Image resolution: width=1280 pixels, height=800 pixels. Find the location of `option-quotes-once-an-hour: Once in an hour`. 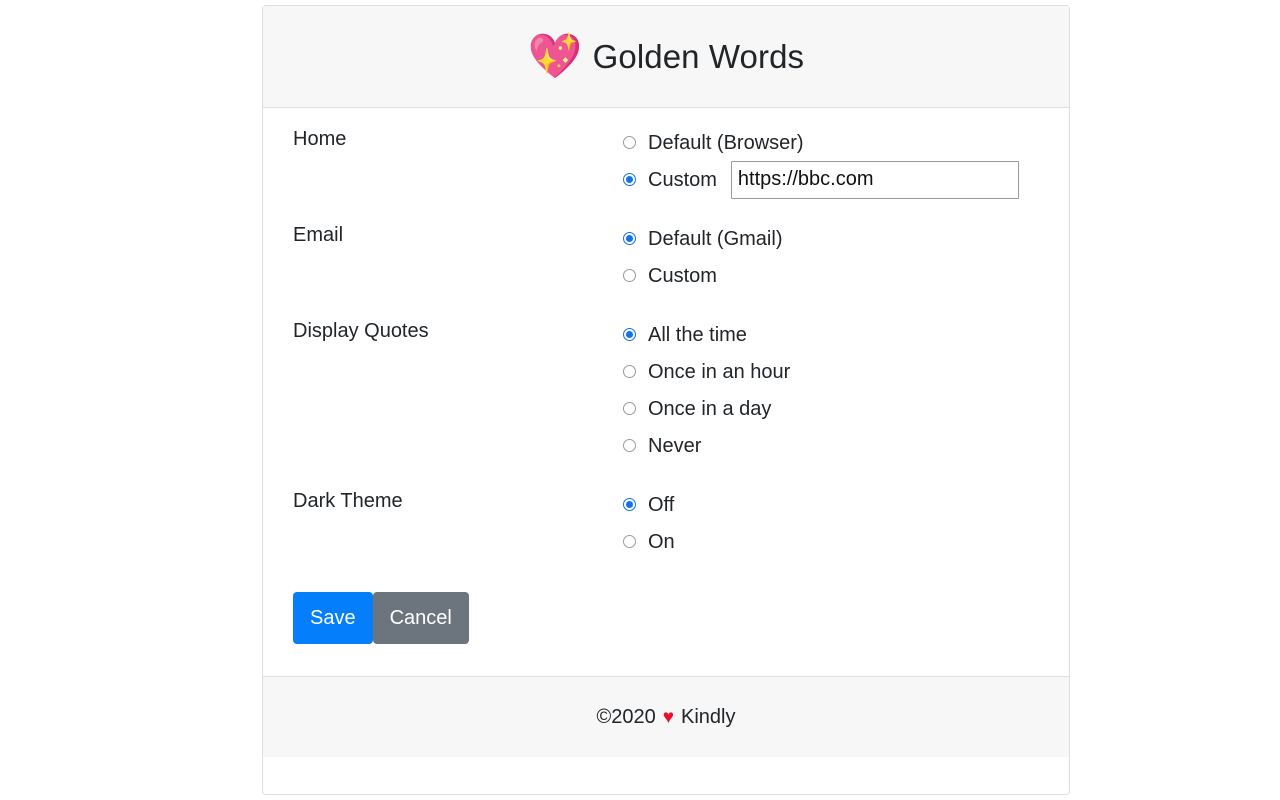

option-quotes-once-an-hour: Once in an hour is located at coordinates (831, 371).